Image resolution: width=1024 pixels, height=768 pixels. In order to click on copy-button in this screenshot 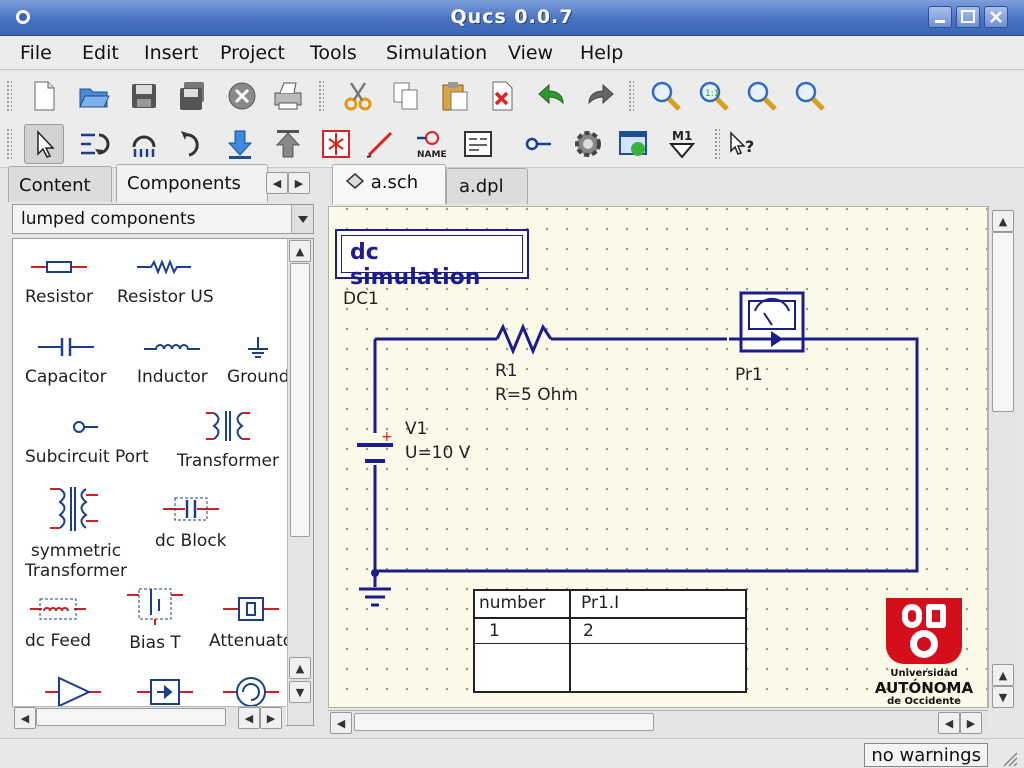, I will do `click(406, 96)`.